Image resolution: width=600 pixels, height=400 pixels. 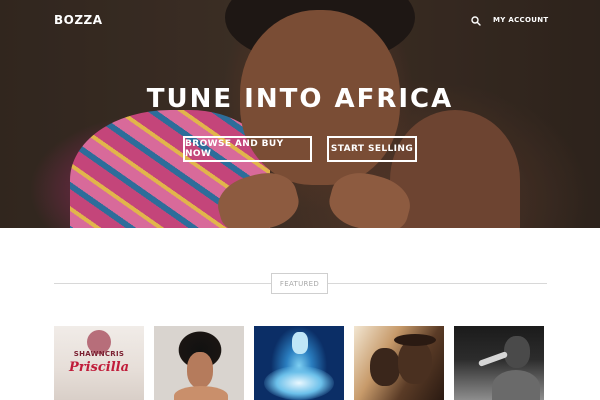 I want to click on search-icon, so click(x=476, y=21).